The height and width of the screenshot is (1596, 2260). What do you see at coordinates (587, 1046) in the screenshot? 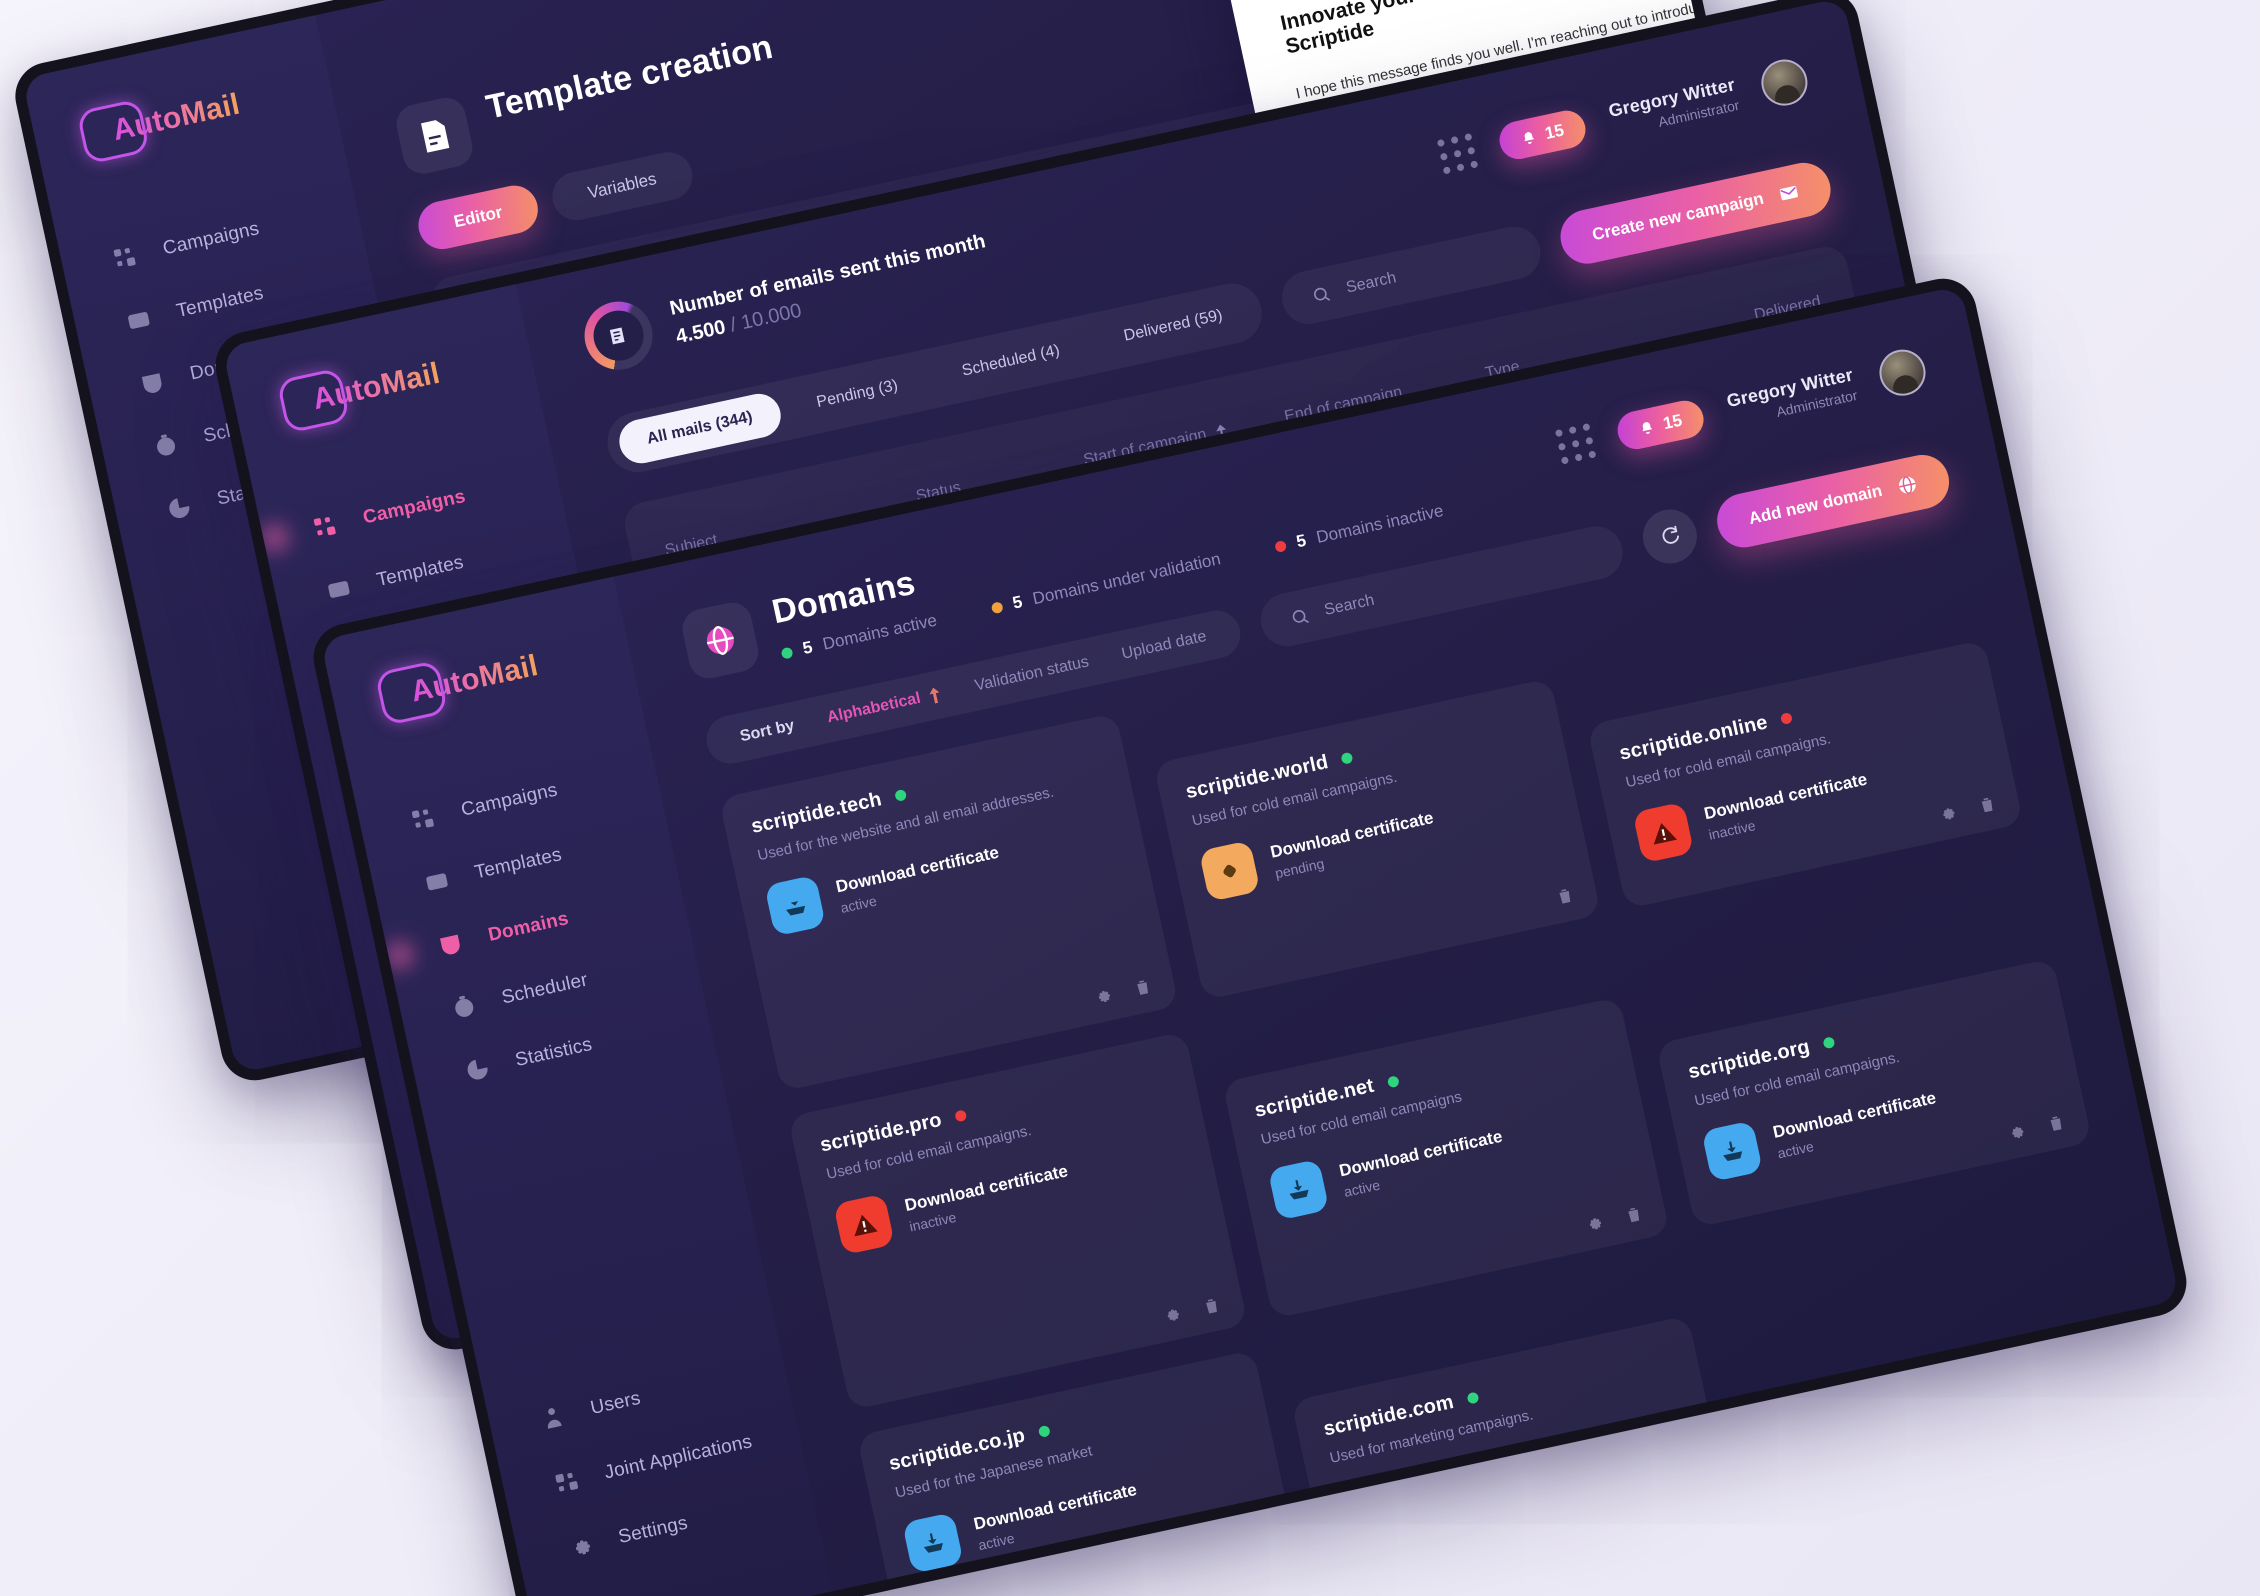
I see `sidebar-item-statistics: Statistics` at bounding box center [587, 1046].